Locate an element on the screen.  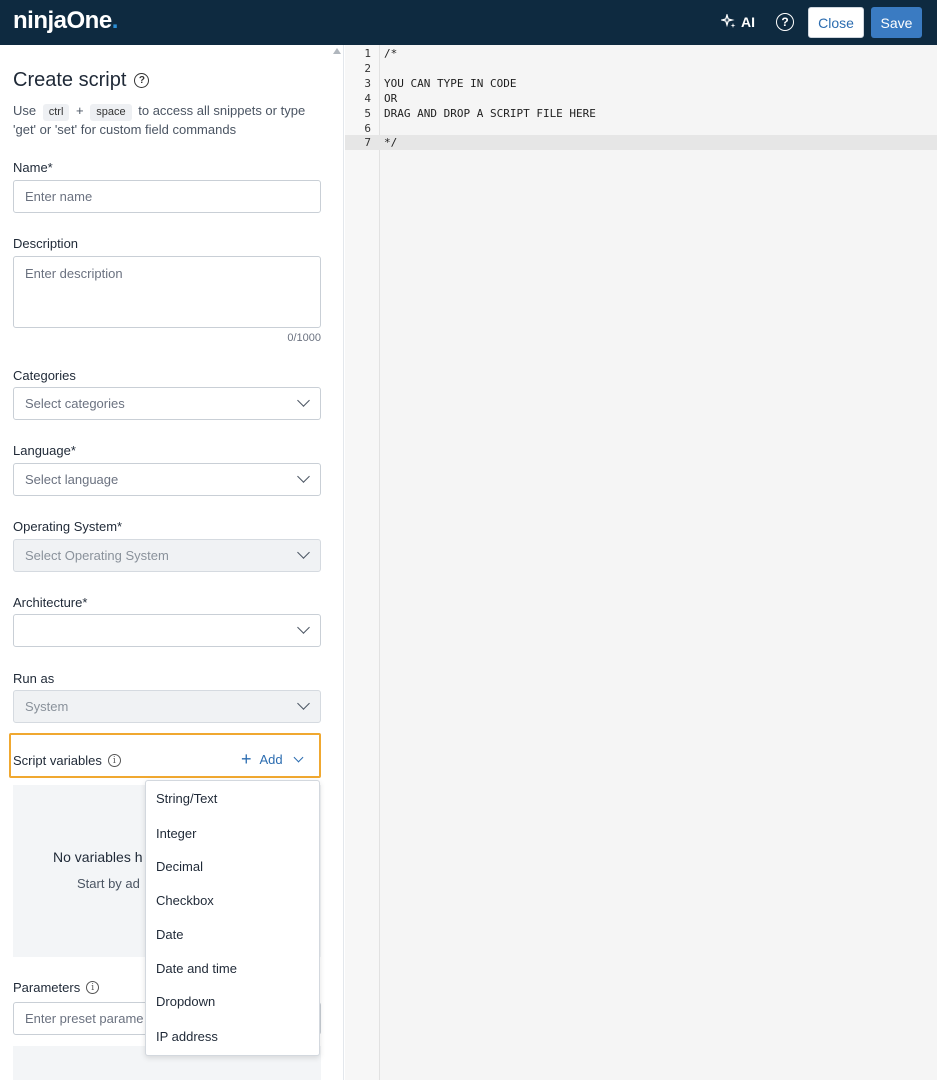
help-icon: ? is located at coordinates (785, 22).